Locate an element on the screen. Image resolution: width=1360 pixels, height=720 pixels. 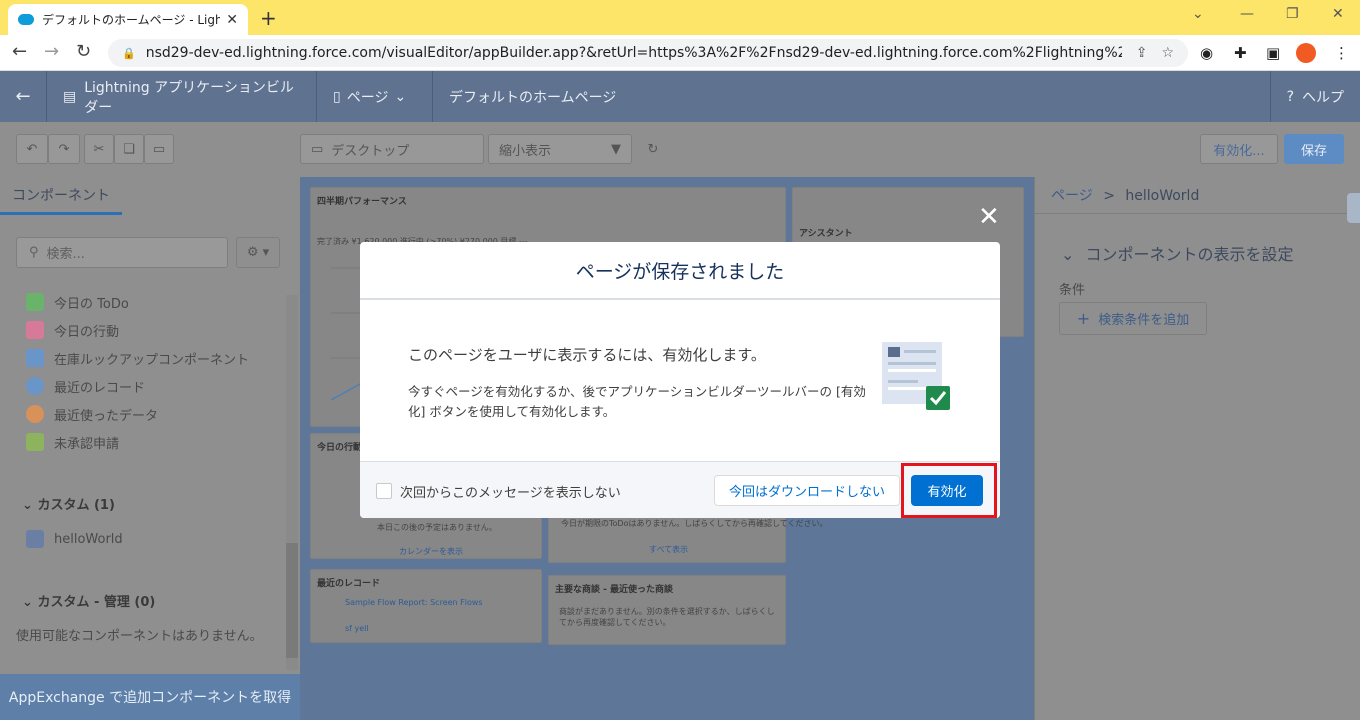
back-arrow-icon: ← is located at coordinates (23, 96).